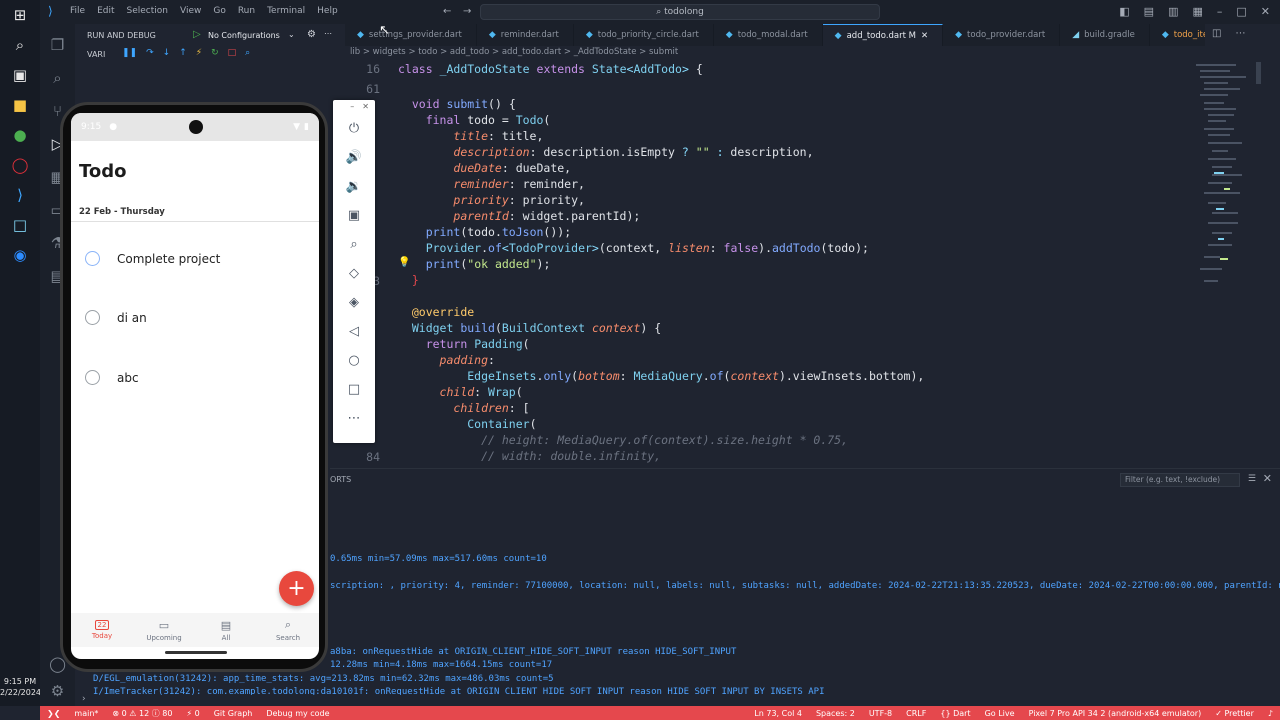 This screenshot has width=1280, height=720. What do you see at coordinates (365, 108) in the screenshot?
I see `emulator-close-icon: ✕` at bounding box center [365, 108].